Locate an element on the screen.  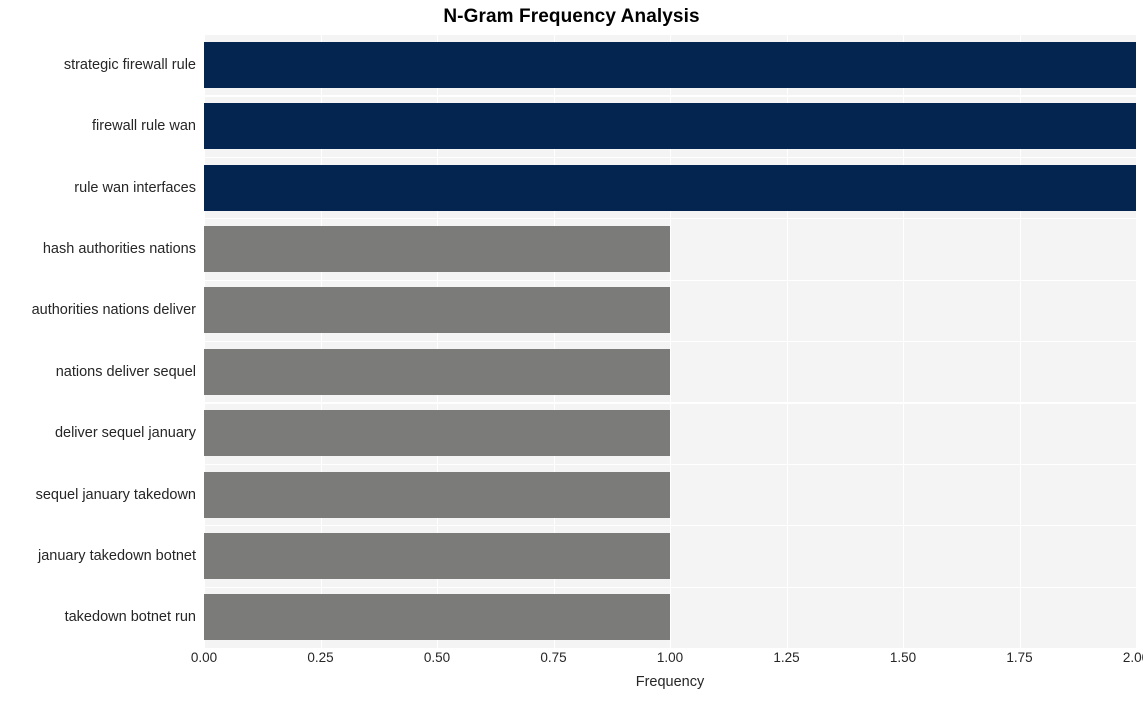
y-tick-label: january takedown botnet is located at coordinates (117, 555).